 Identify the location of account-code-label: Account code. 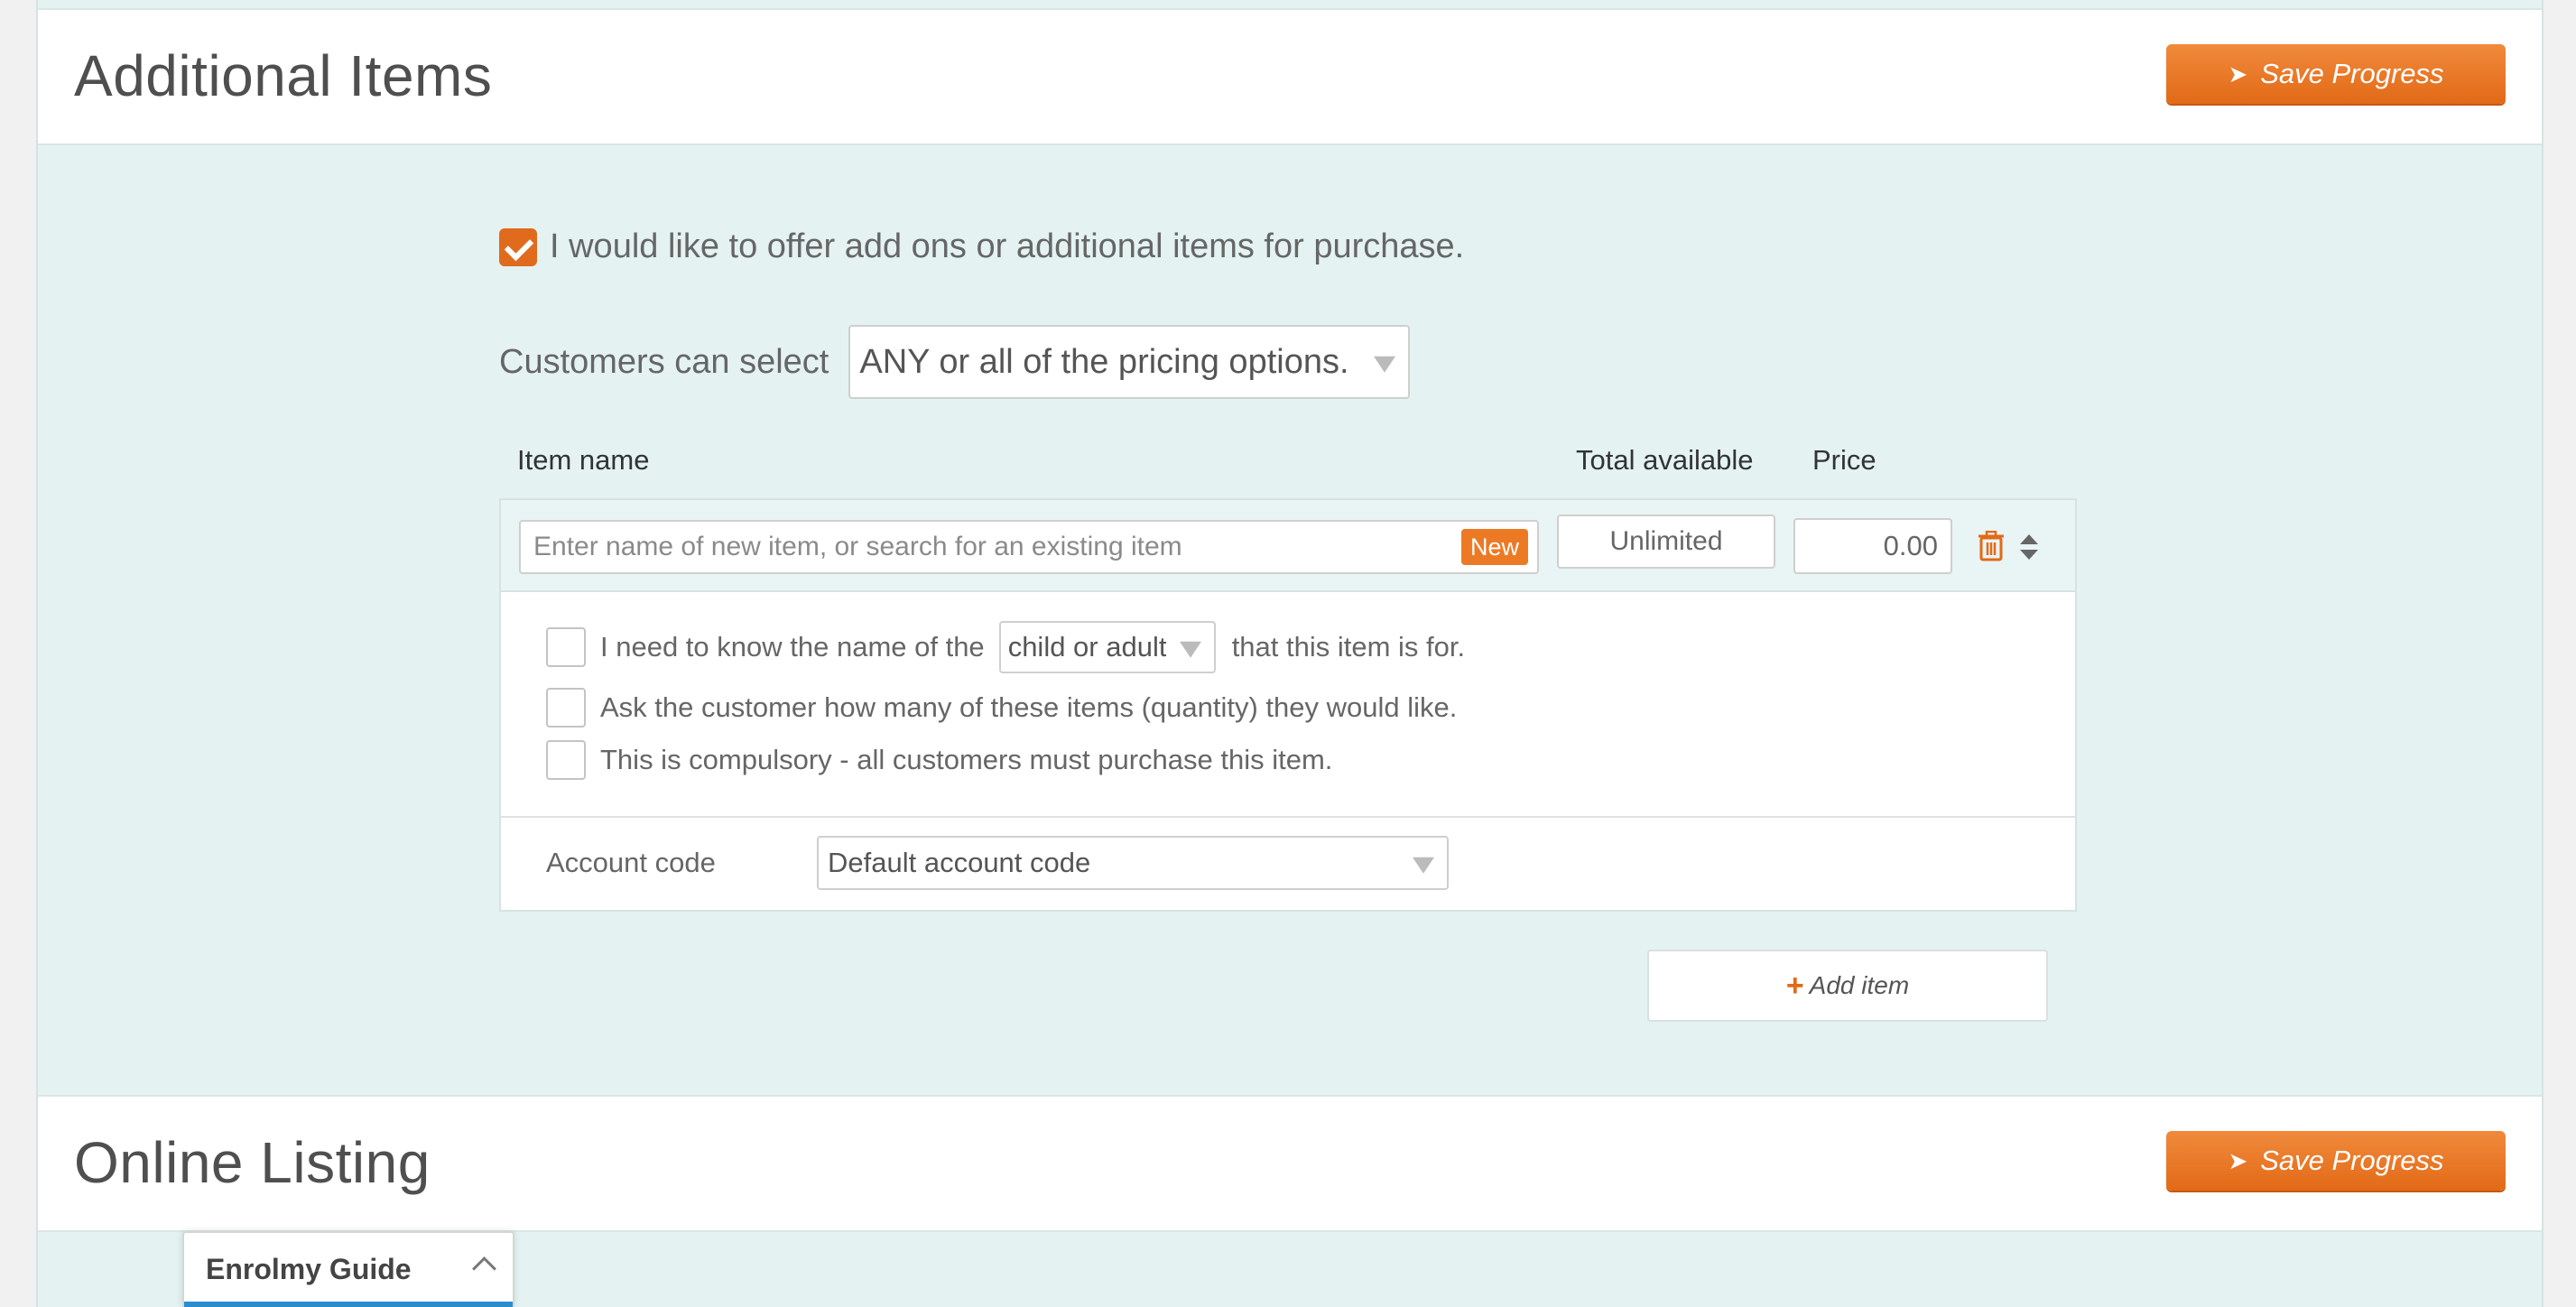
(631, 862).